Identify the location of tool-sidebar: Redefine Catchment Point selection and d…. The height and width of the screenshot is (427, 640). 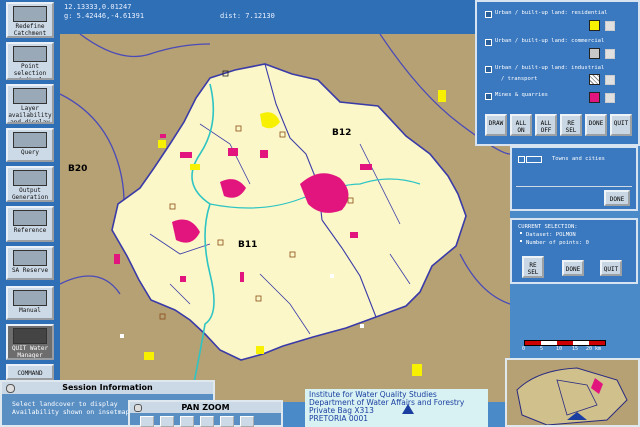
(30, 213).